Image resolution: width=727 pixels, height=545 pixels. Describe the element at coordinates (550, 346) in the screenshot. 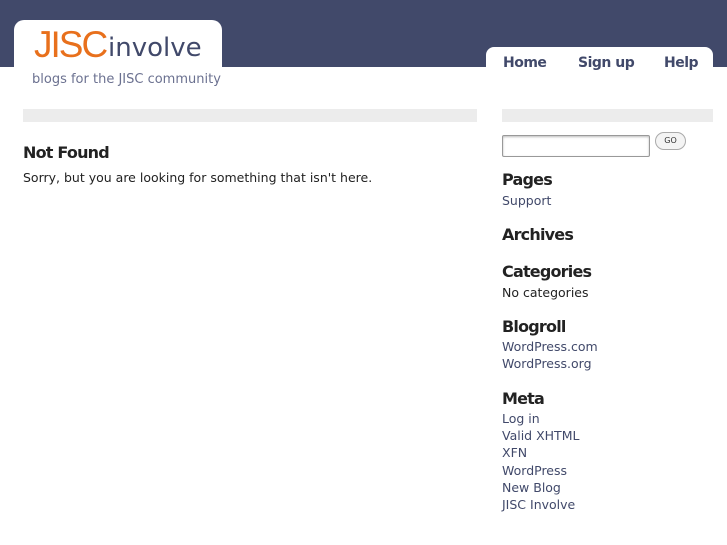

I see `blogroll-link-wordpress-com: WordPress.com` at that location.